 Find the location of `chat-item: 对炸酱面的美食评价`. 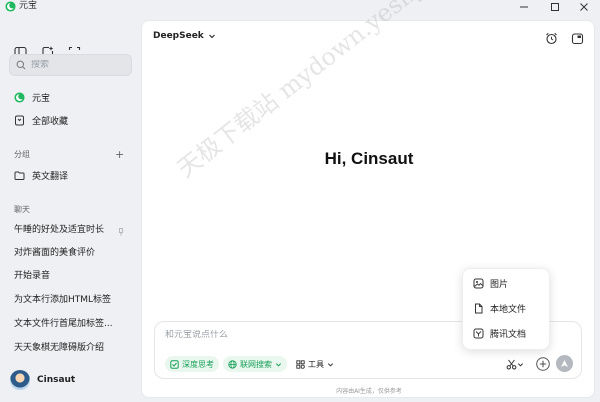

chat-item: 对炸酱面的美食评价 is located at coordinates (74, 253).